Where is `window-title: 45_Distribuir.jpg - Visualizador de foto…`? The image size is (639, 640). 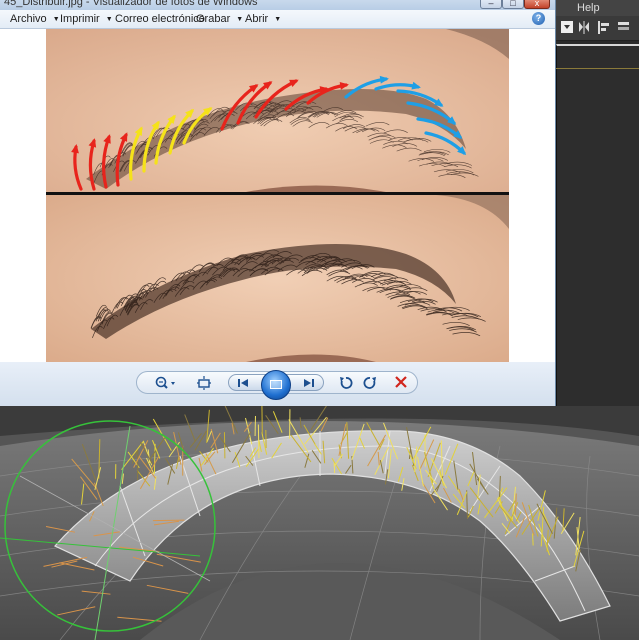 window-title: 45_Distribuir.jpg - Visualizador de foto… is located at coordinates (131, 4).